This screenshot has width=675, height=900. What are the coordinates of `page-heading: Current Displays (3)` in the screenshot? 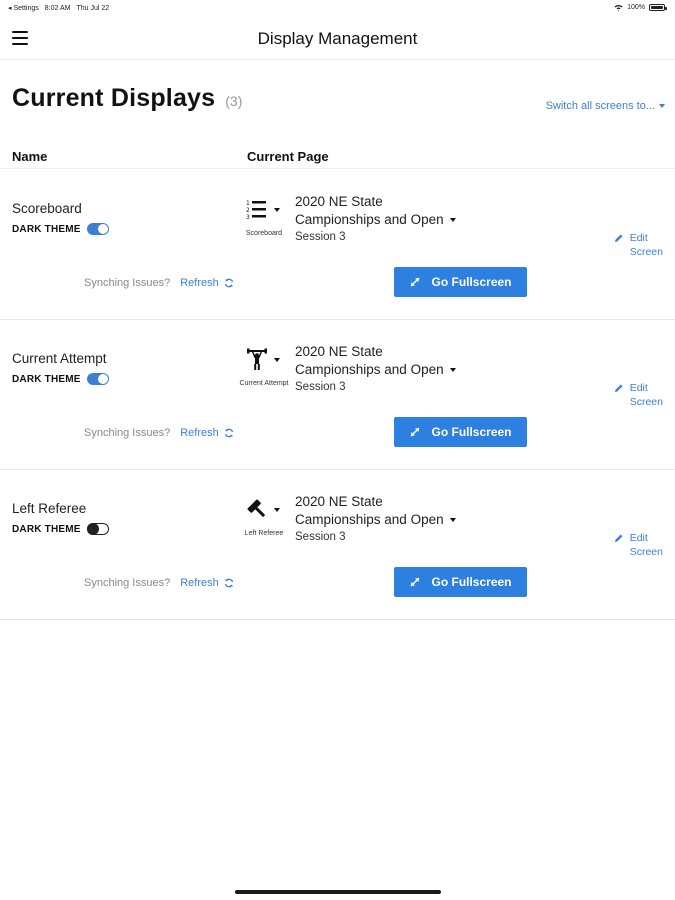 It's located at (127, 98).